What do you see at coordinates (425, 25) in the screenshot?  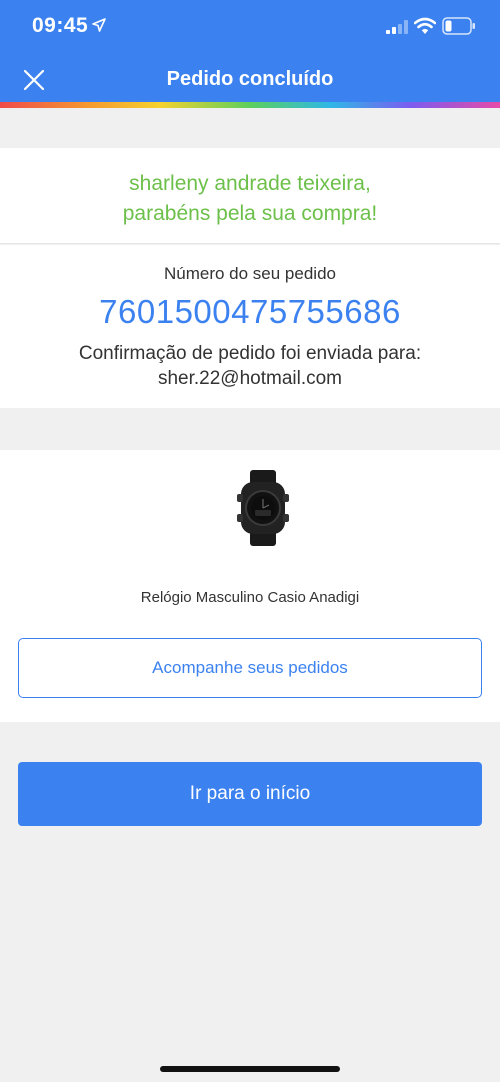 I see `wifi-icon` at bounding box center [425, 25].